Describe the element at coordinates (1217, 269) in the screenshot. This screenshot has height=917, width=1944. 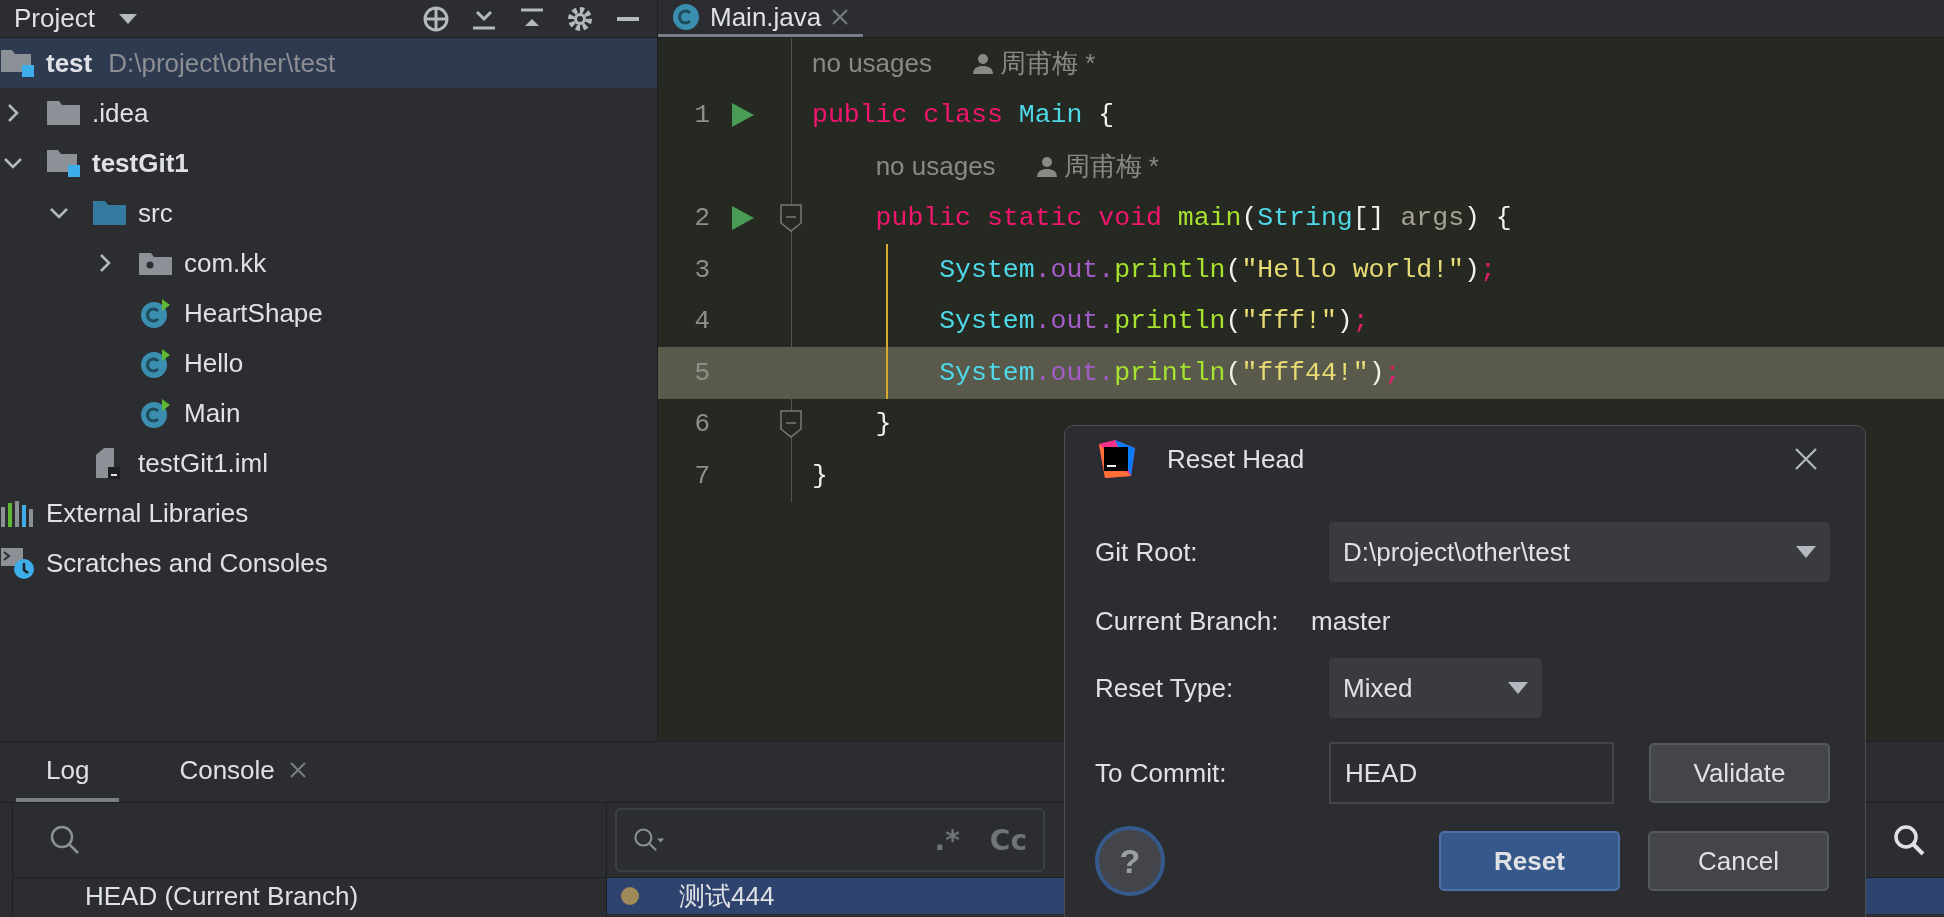
I see `code-line: System.out.println("Hello world!");` at that location.